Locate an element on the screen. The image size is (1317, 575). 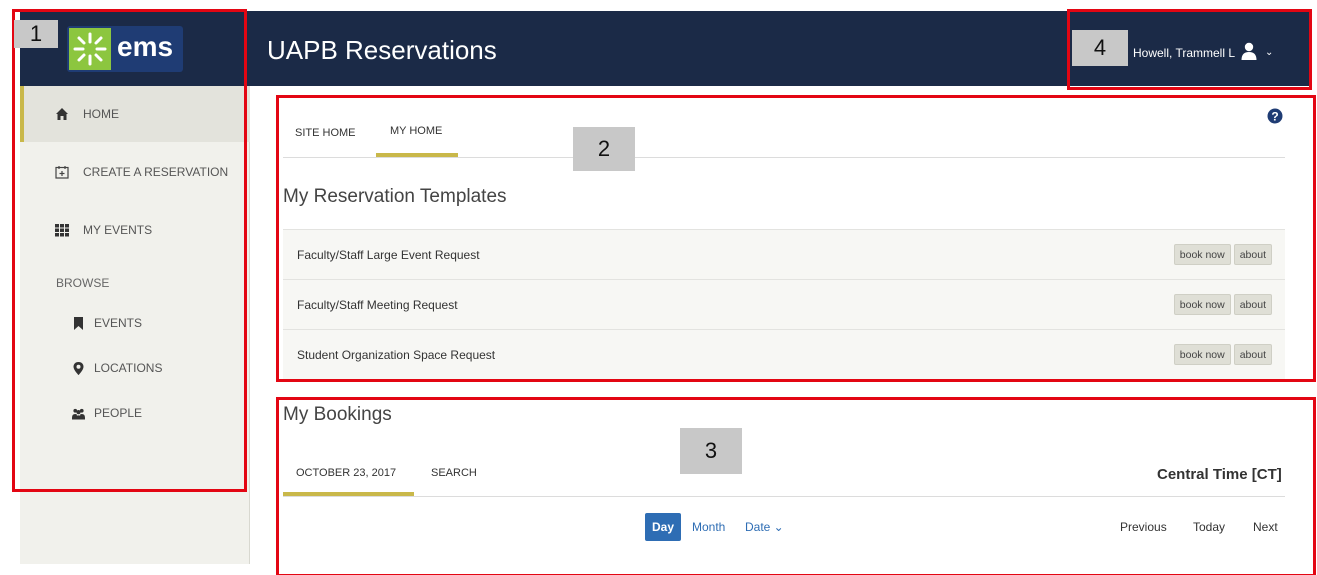
annotation-label-2: 2 is located at coordinates (604, 149).